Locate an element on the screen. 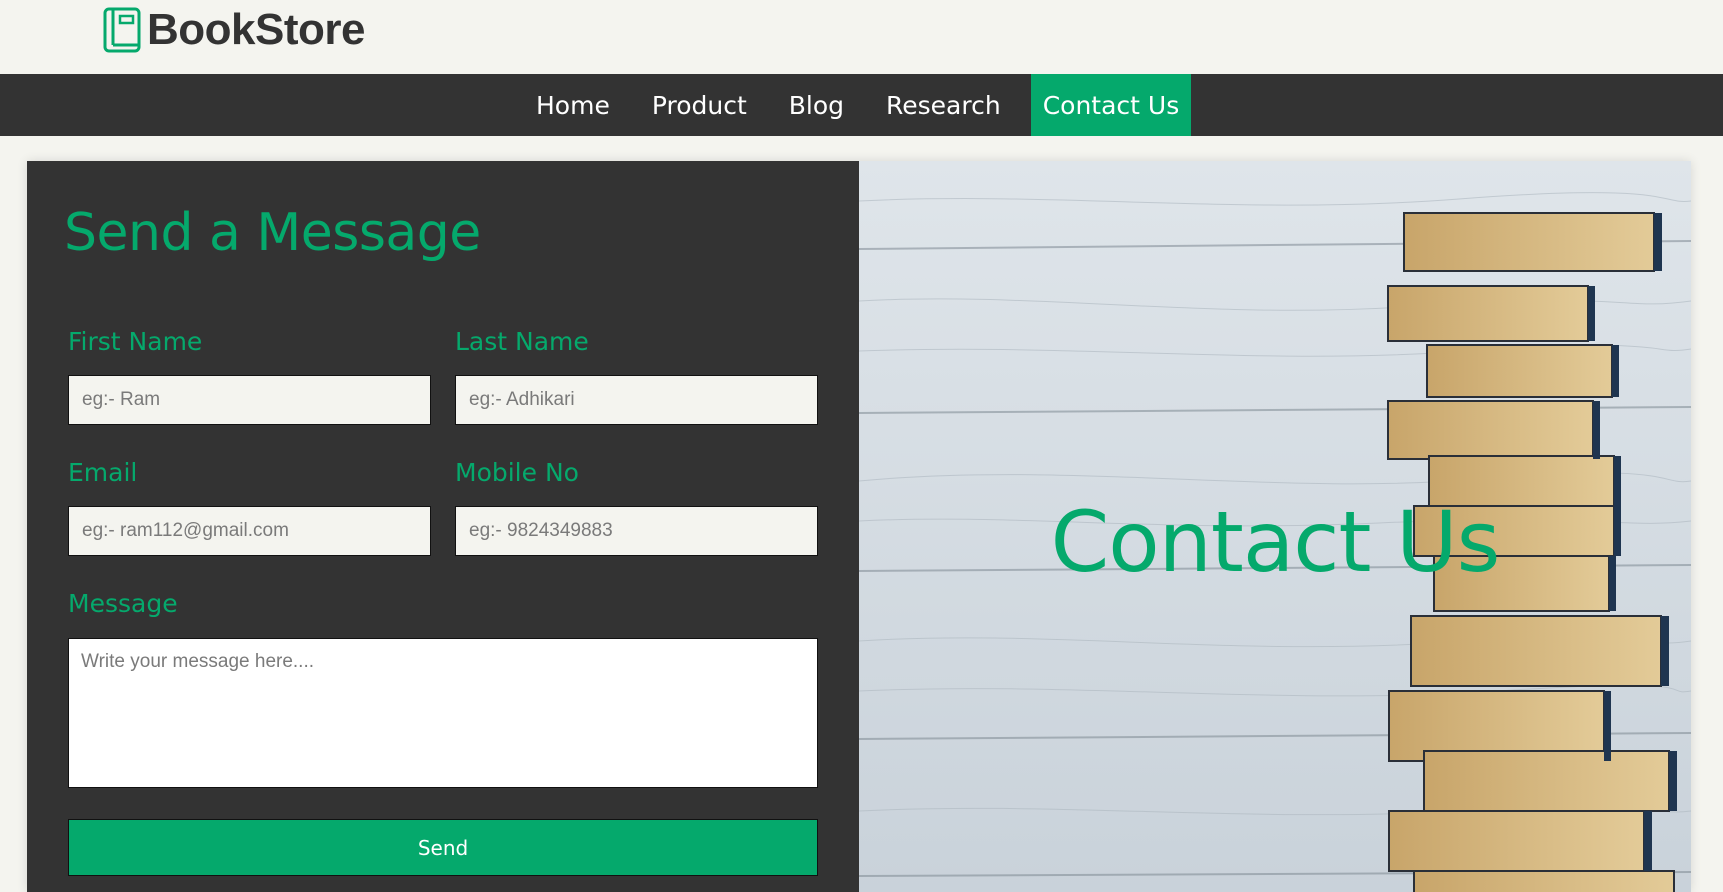 This screenshot has height=892, width=1723. main-navbar: Home Product Blog Research Contact Us is located at coordinates (861, 105).